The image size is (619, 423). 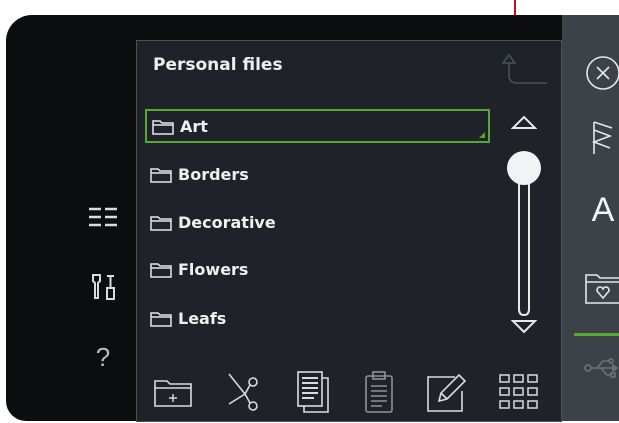 I want to click on list-item: Borders, so click(x=317, y=174).